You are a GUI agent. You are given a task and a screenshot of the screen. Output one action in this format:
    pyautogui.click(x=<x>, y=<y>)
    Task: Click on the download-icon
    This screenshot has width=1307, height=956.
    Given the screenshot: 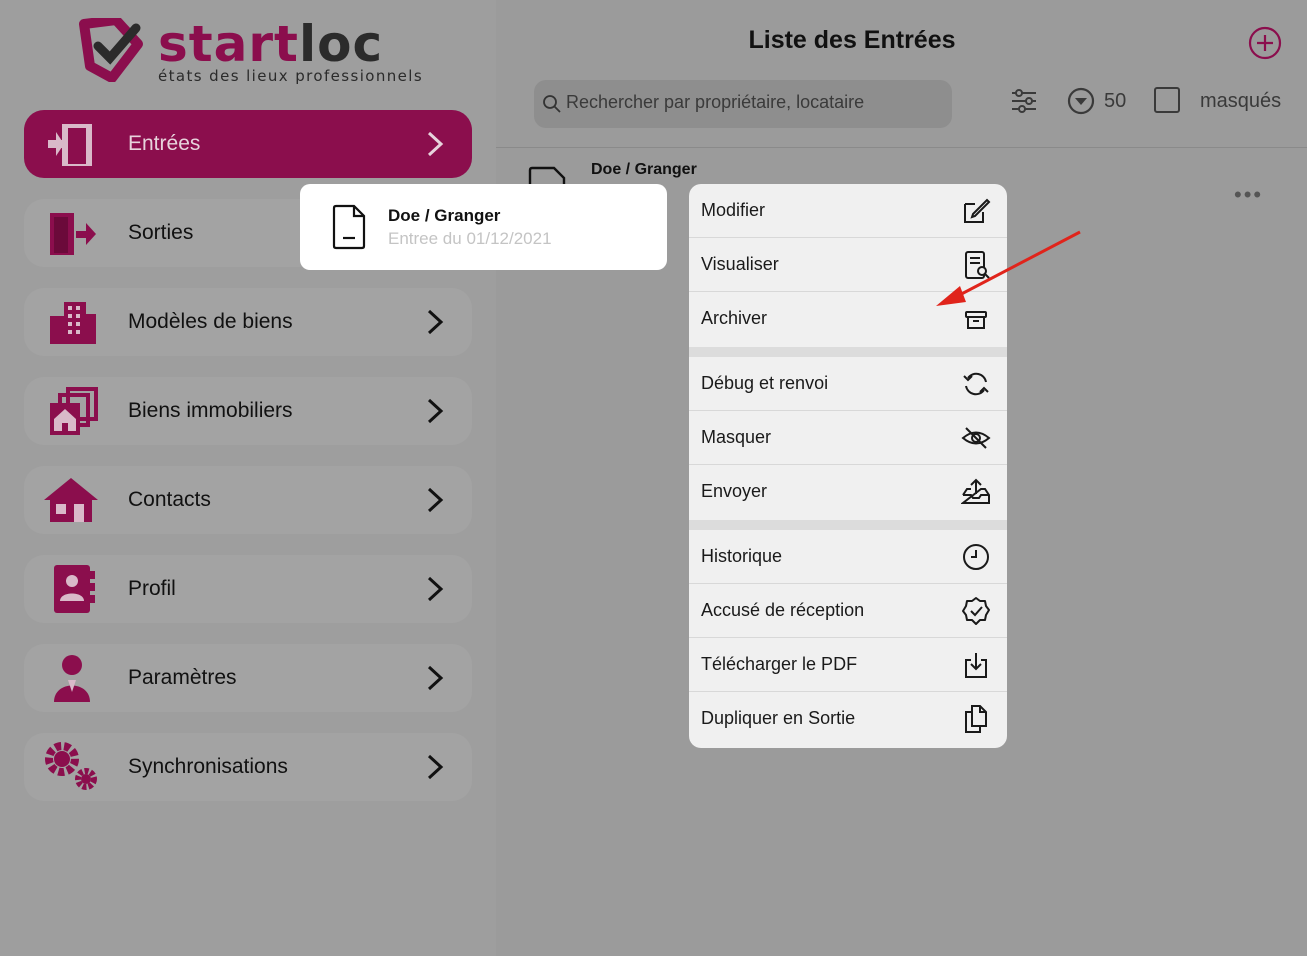 What is the action you would take?
    pyautogui.click(x=976, y=665)
    